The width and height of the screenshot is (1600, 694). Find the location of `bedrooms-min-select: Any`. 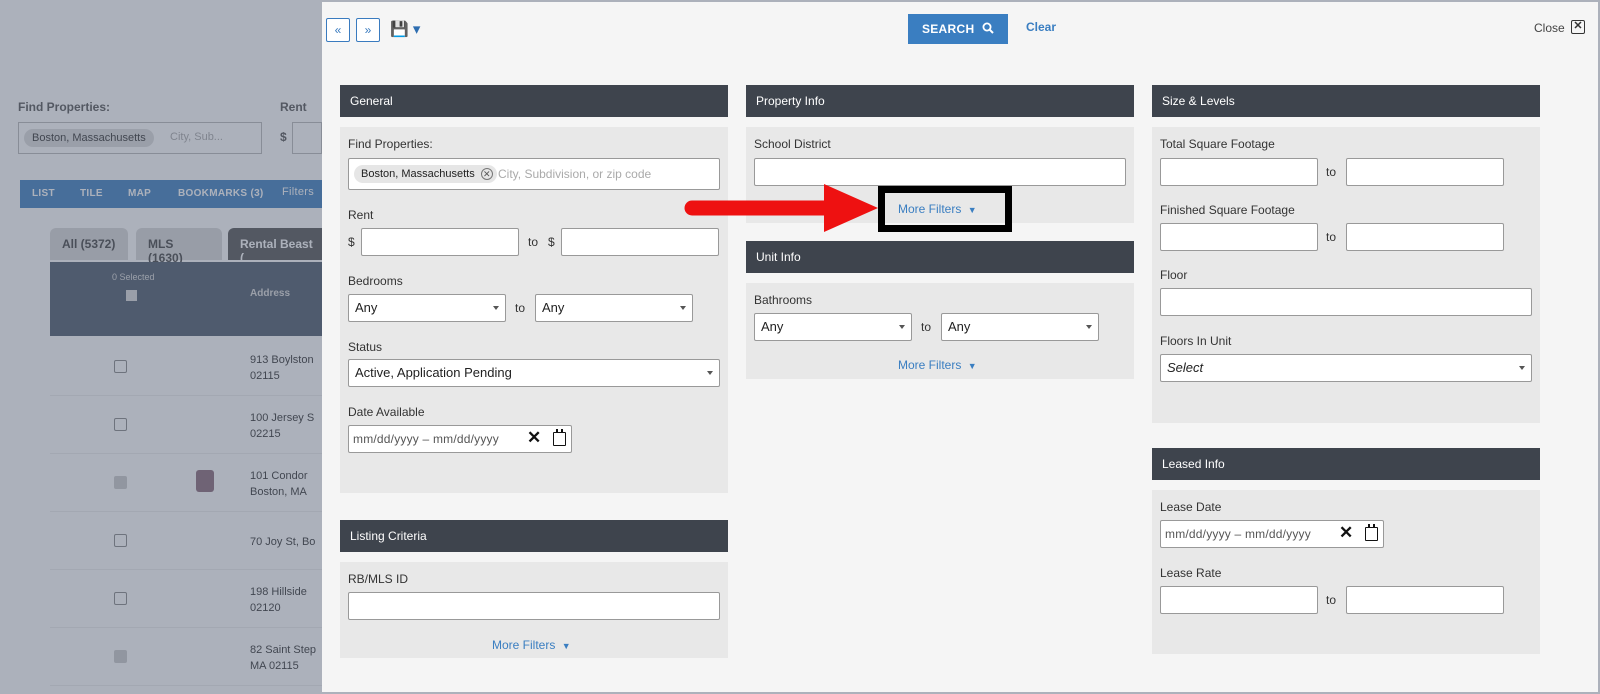

bedrooms-min-select: Any is located at coordinates (427, 308).